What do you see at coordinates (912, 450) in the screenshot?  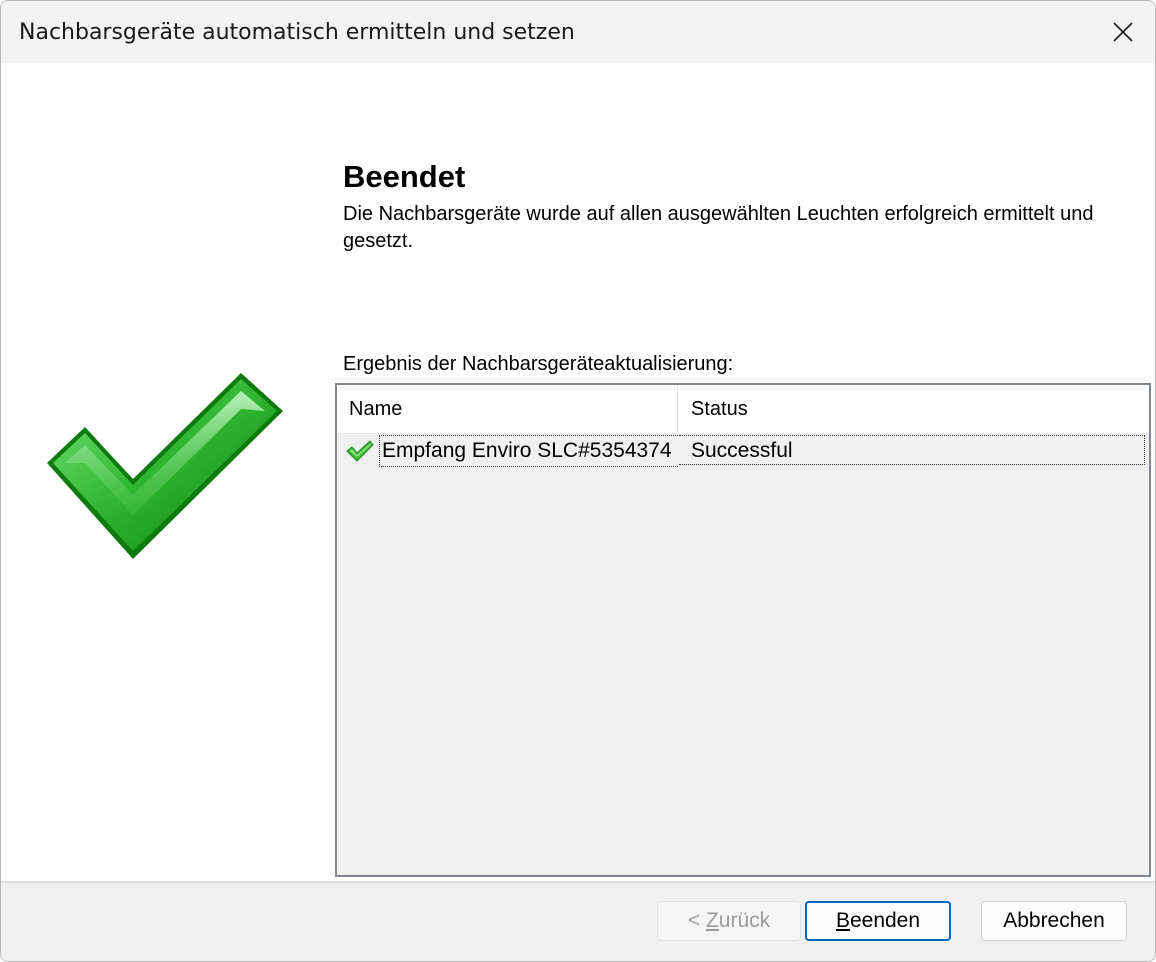 I see `row-status-cell: Successful` at bounding box center [912, 450].